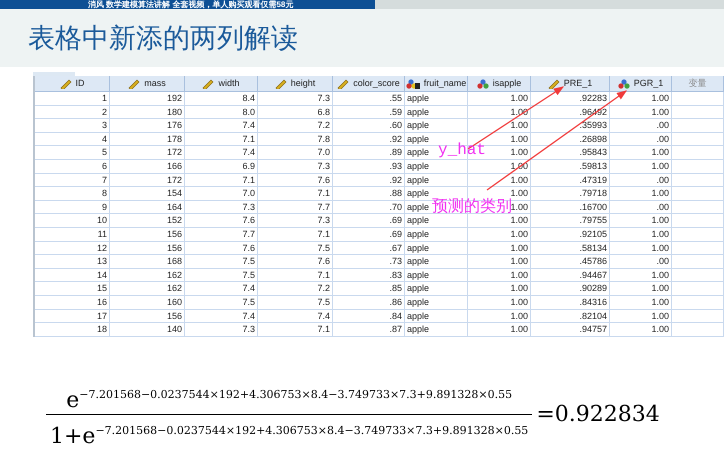 This screenshot has width=724, height=470. What do you see at coordinates (598, 414) in the screenshot?
I see `formula-result: =0.922834` at bounding box center [598, 414].